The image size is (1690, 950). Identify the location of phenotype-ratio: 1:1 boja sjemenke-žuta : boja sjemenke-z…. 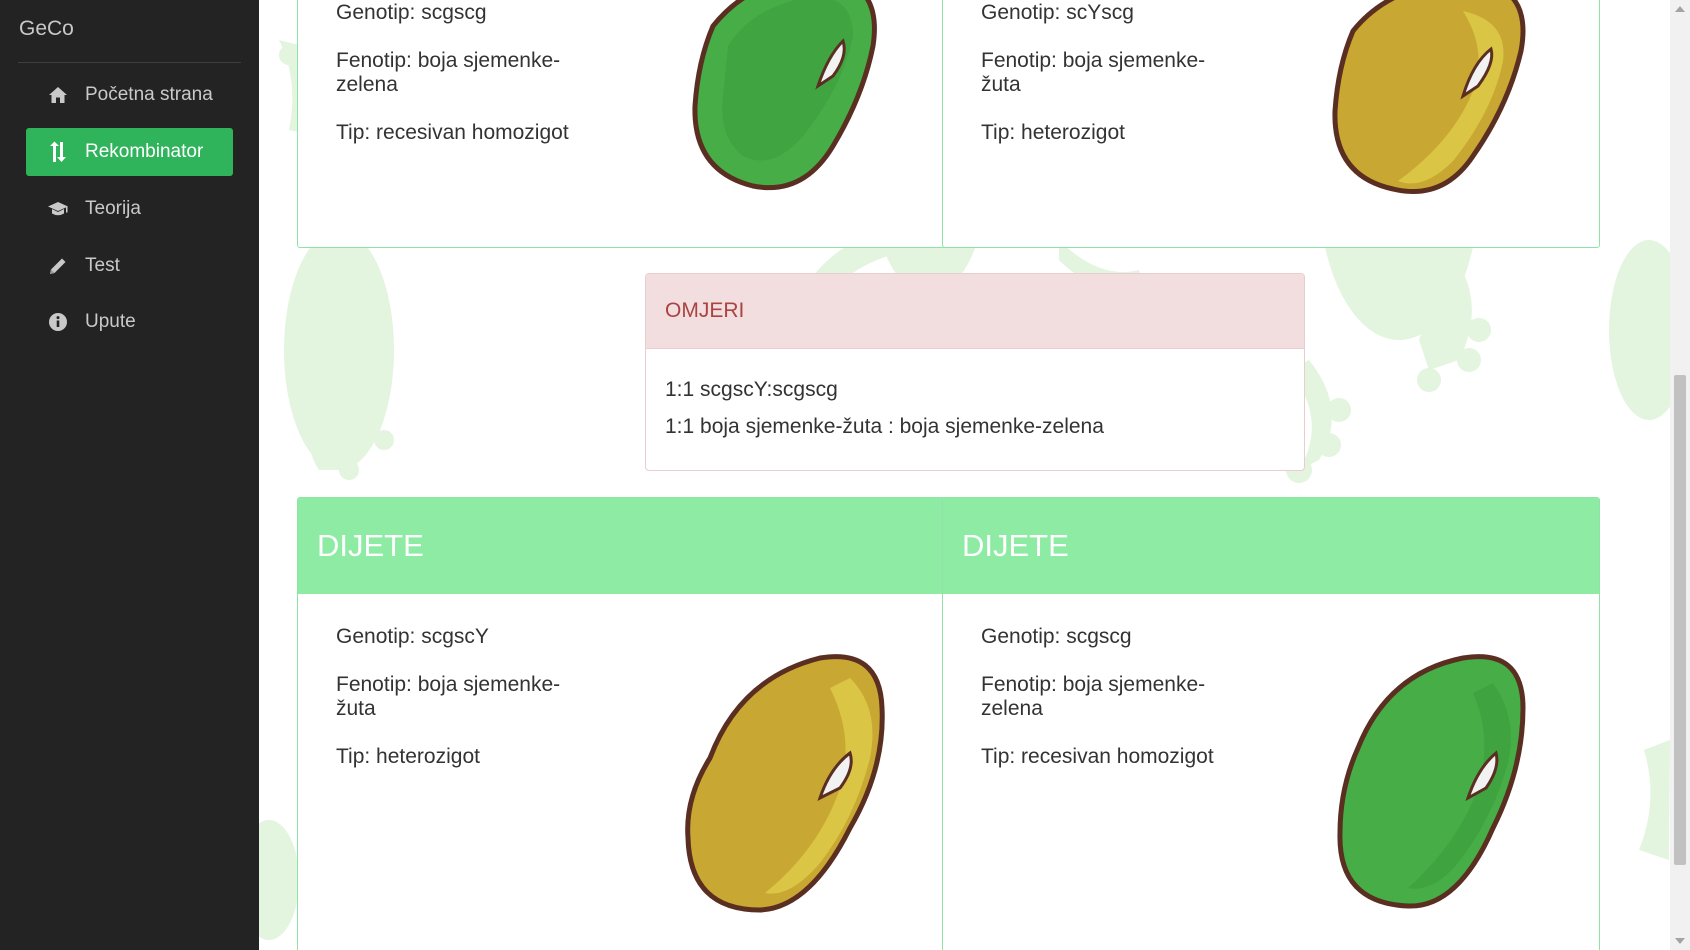
(884, 426).